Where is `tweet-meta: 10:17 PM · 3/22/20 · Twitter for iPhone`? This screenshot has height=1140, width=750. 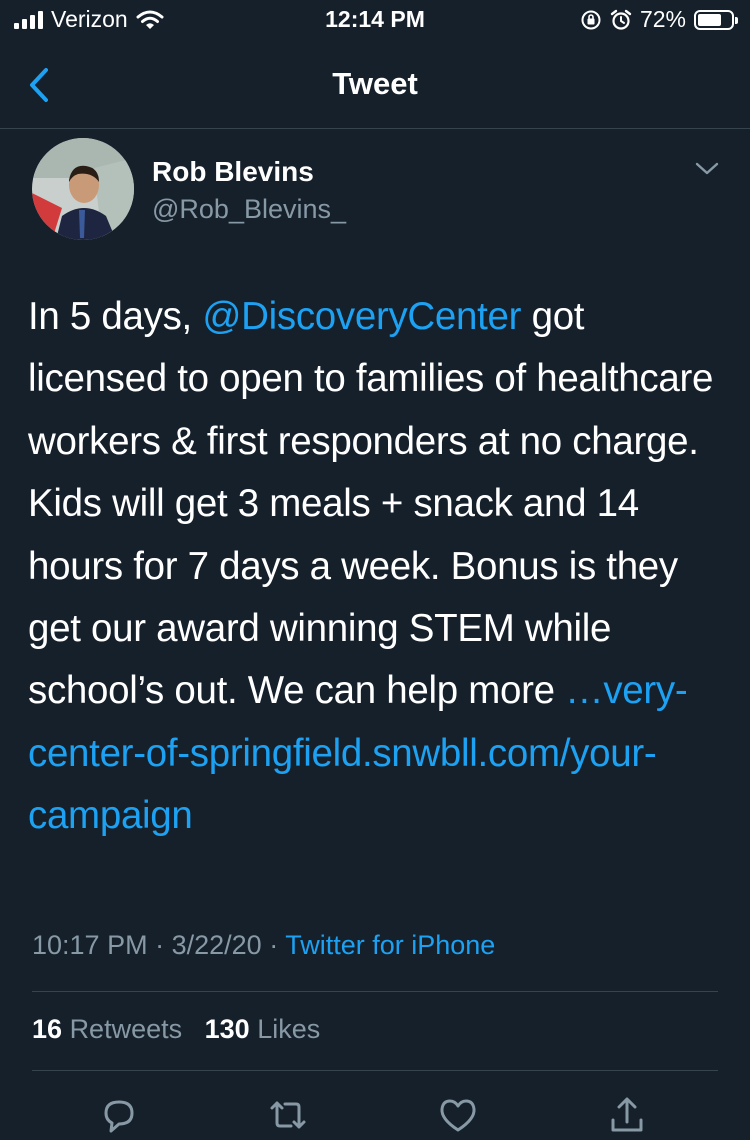
tweet-meta: 10:17 PM · 3/22/20 · Twitter for iPhone is located at coordinates (263, 945).